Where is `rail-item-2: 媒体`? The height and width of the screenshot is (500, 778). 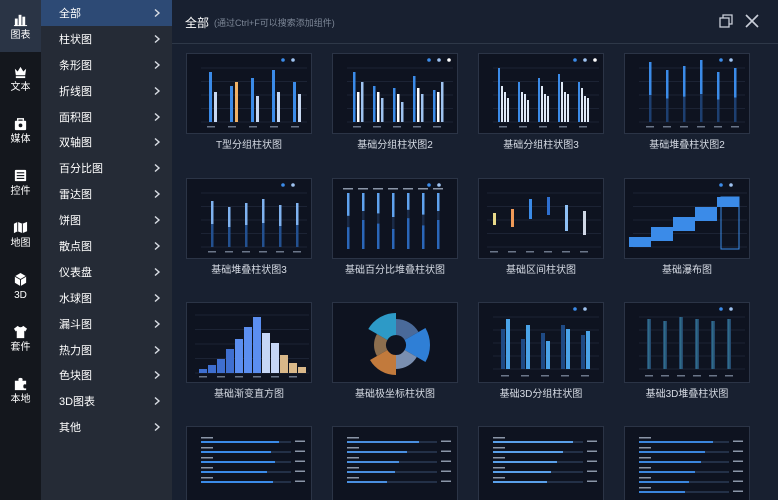 rail-item-2: 媒体 is located at coordinates (20, 130).